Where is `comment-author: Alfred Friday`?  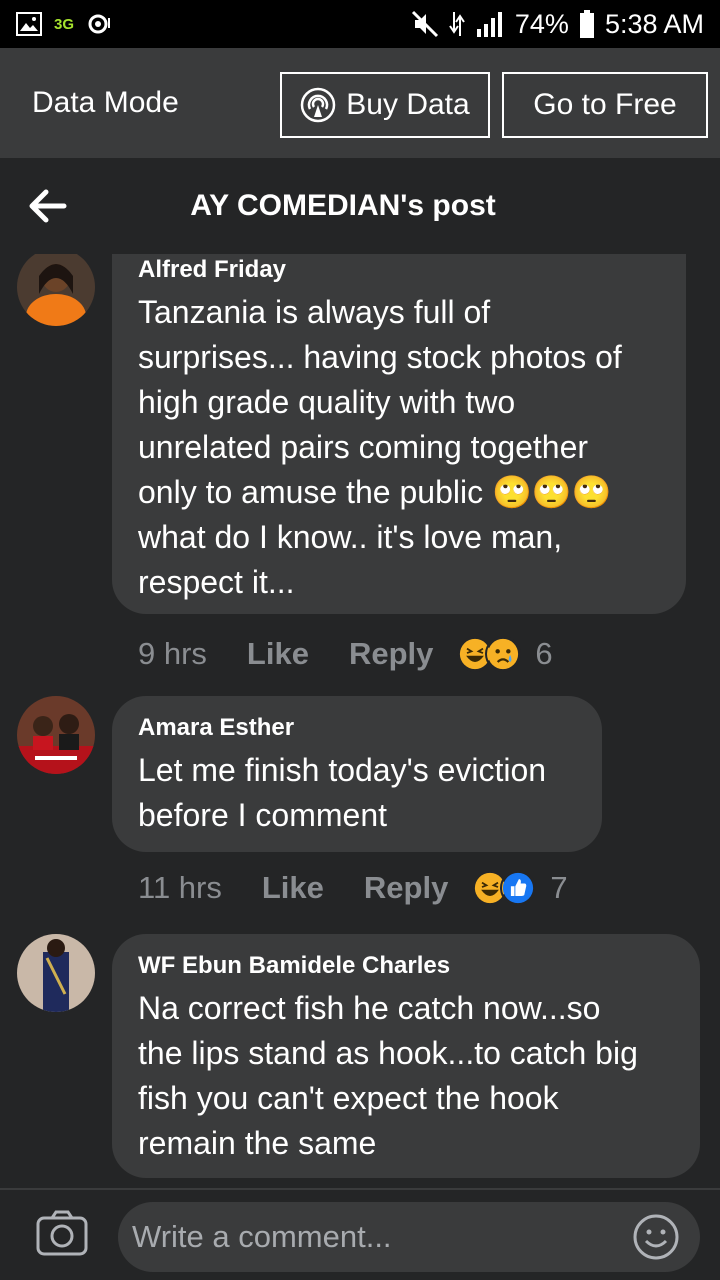
comment-author: Alfred Friday is located at coordinates (399, 270).